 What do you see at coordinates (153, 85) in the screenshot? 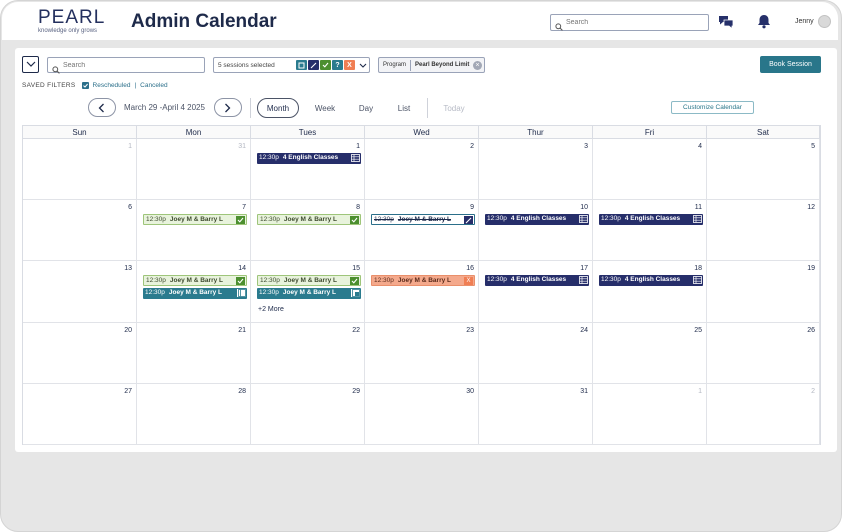
I see `saved-filter-canceled: Canceled` at bounding box center [153, 85].